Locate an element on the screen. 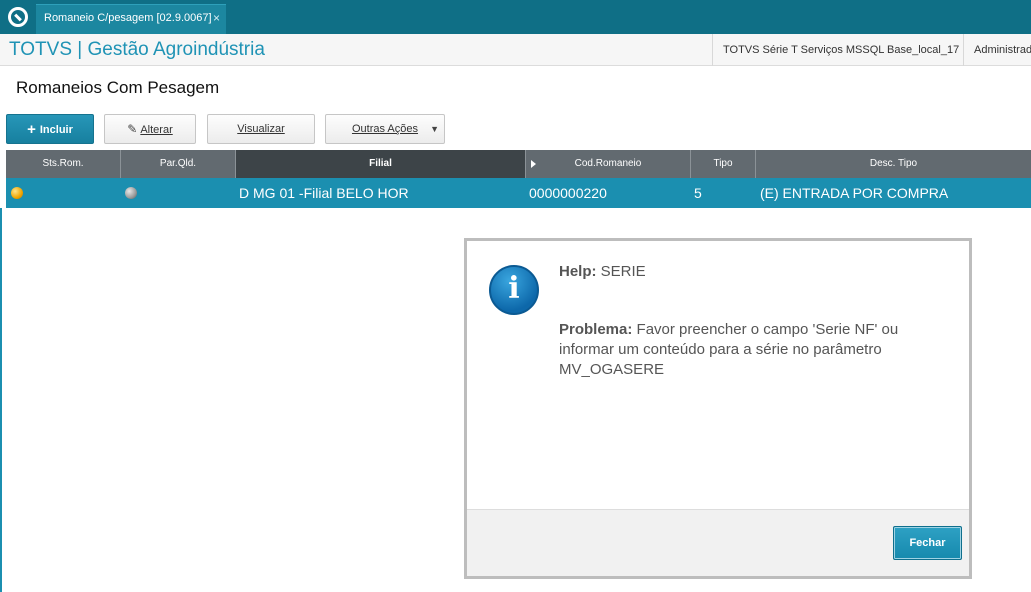 The image size is (1031, 592). pencil-icon: ✎ is located at coordinates (132, 129).